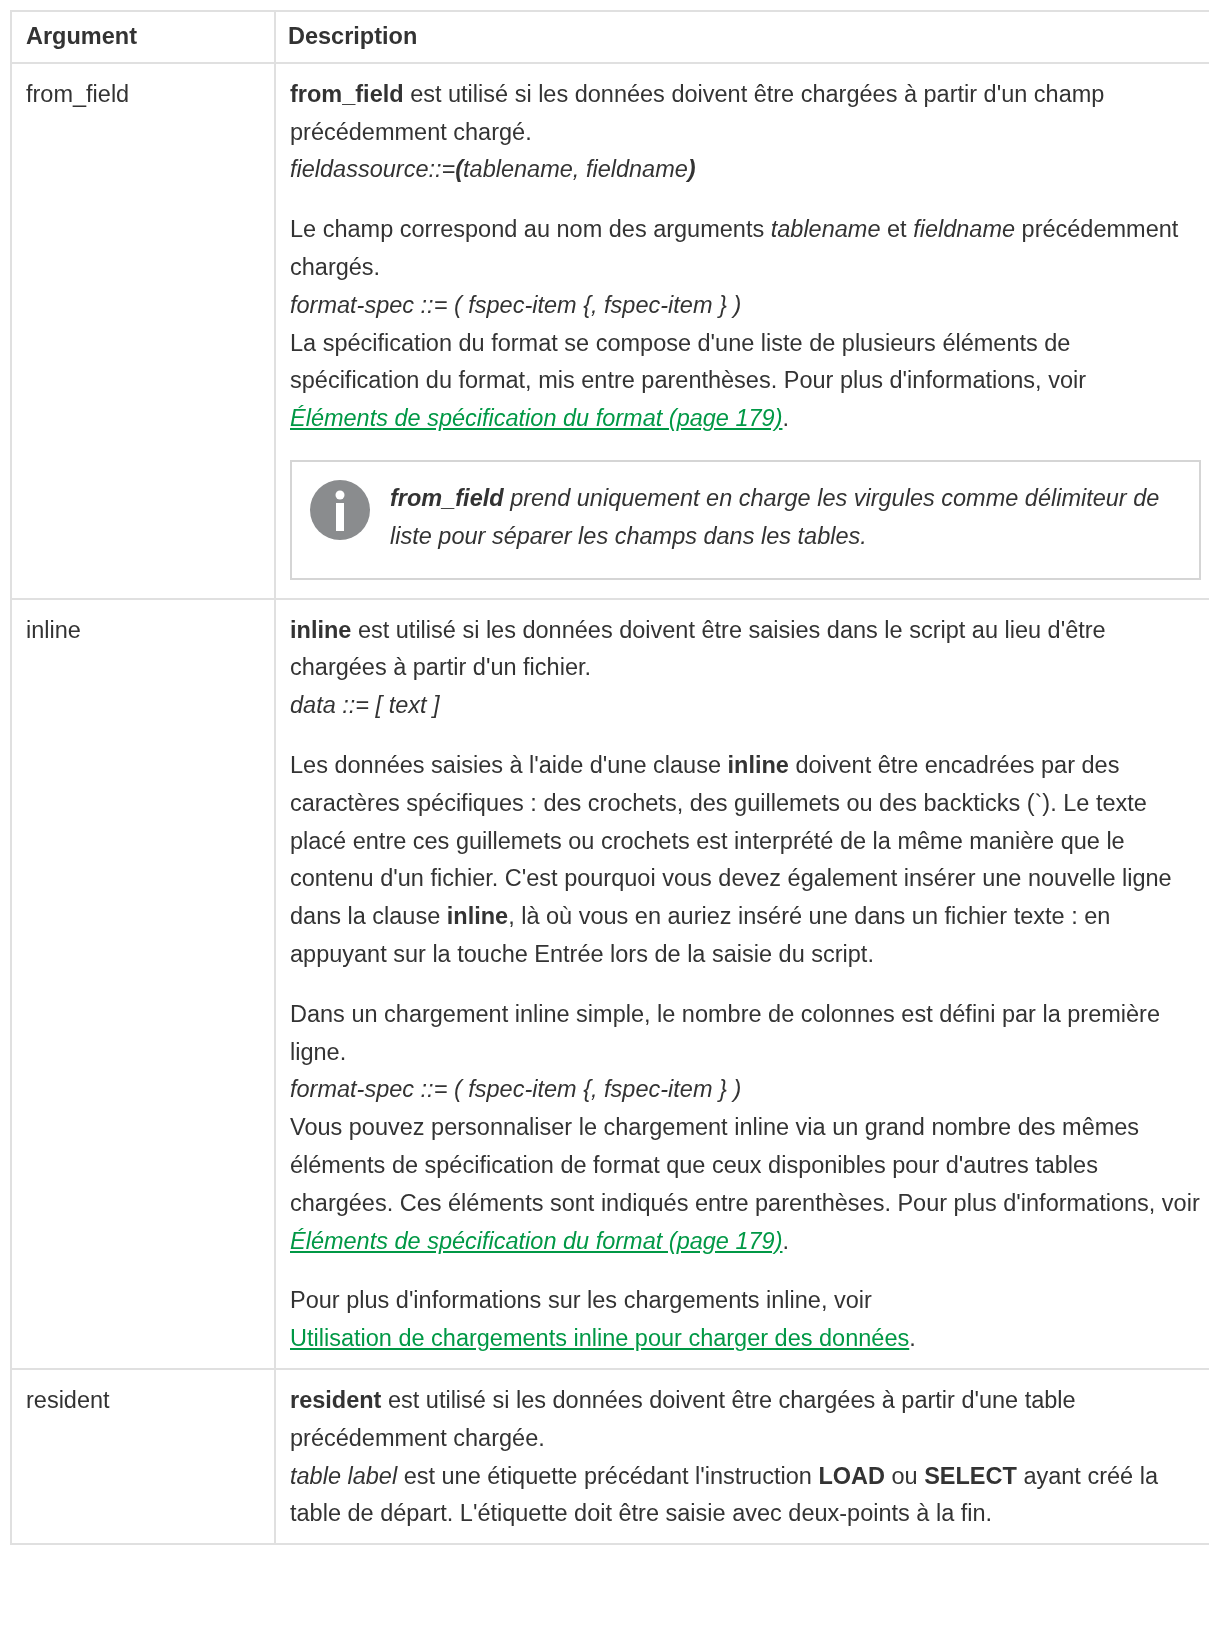 This screenshot has width=1209, height=1644. Describe the element at coordinates (724, 1495) in the screenshot. I see `description-text: table label est une étiquette précédant l'instruction LOAD ou SELECT ayant créé la table de départ. L'étiquette doit être saisie avec deux-points à la fin.` at that location.